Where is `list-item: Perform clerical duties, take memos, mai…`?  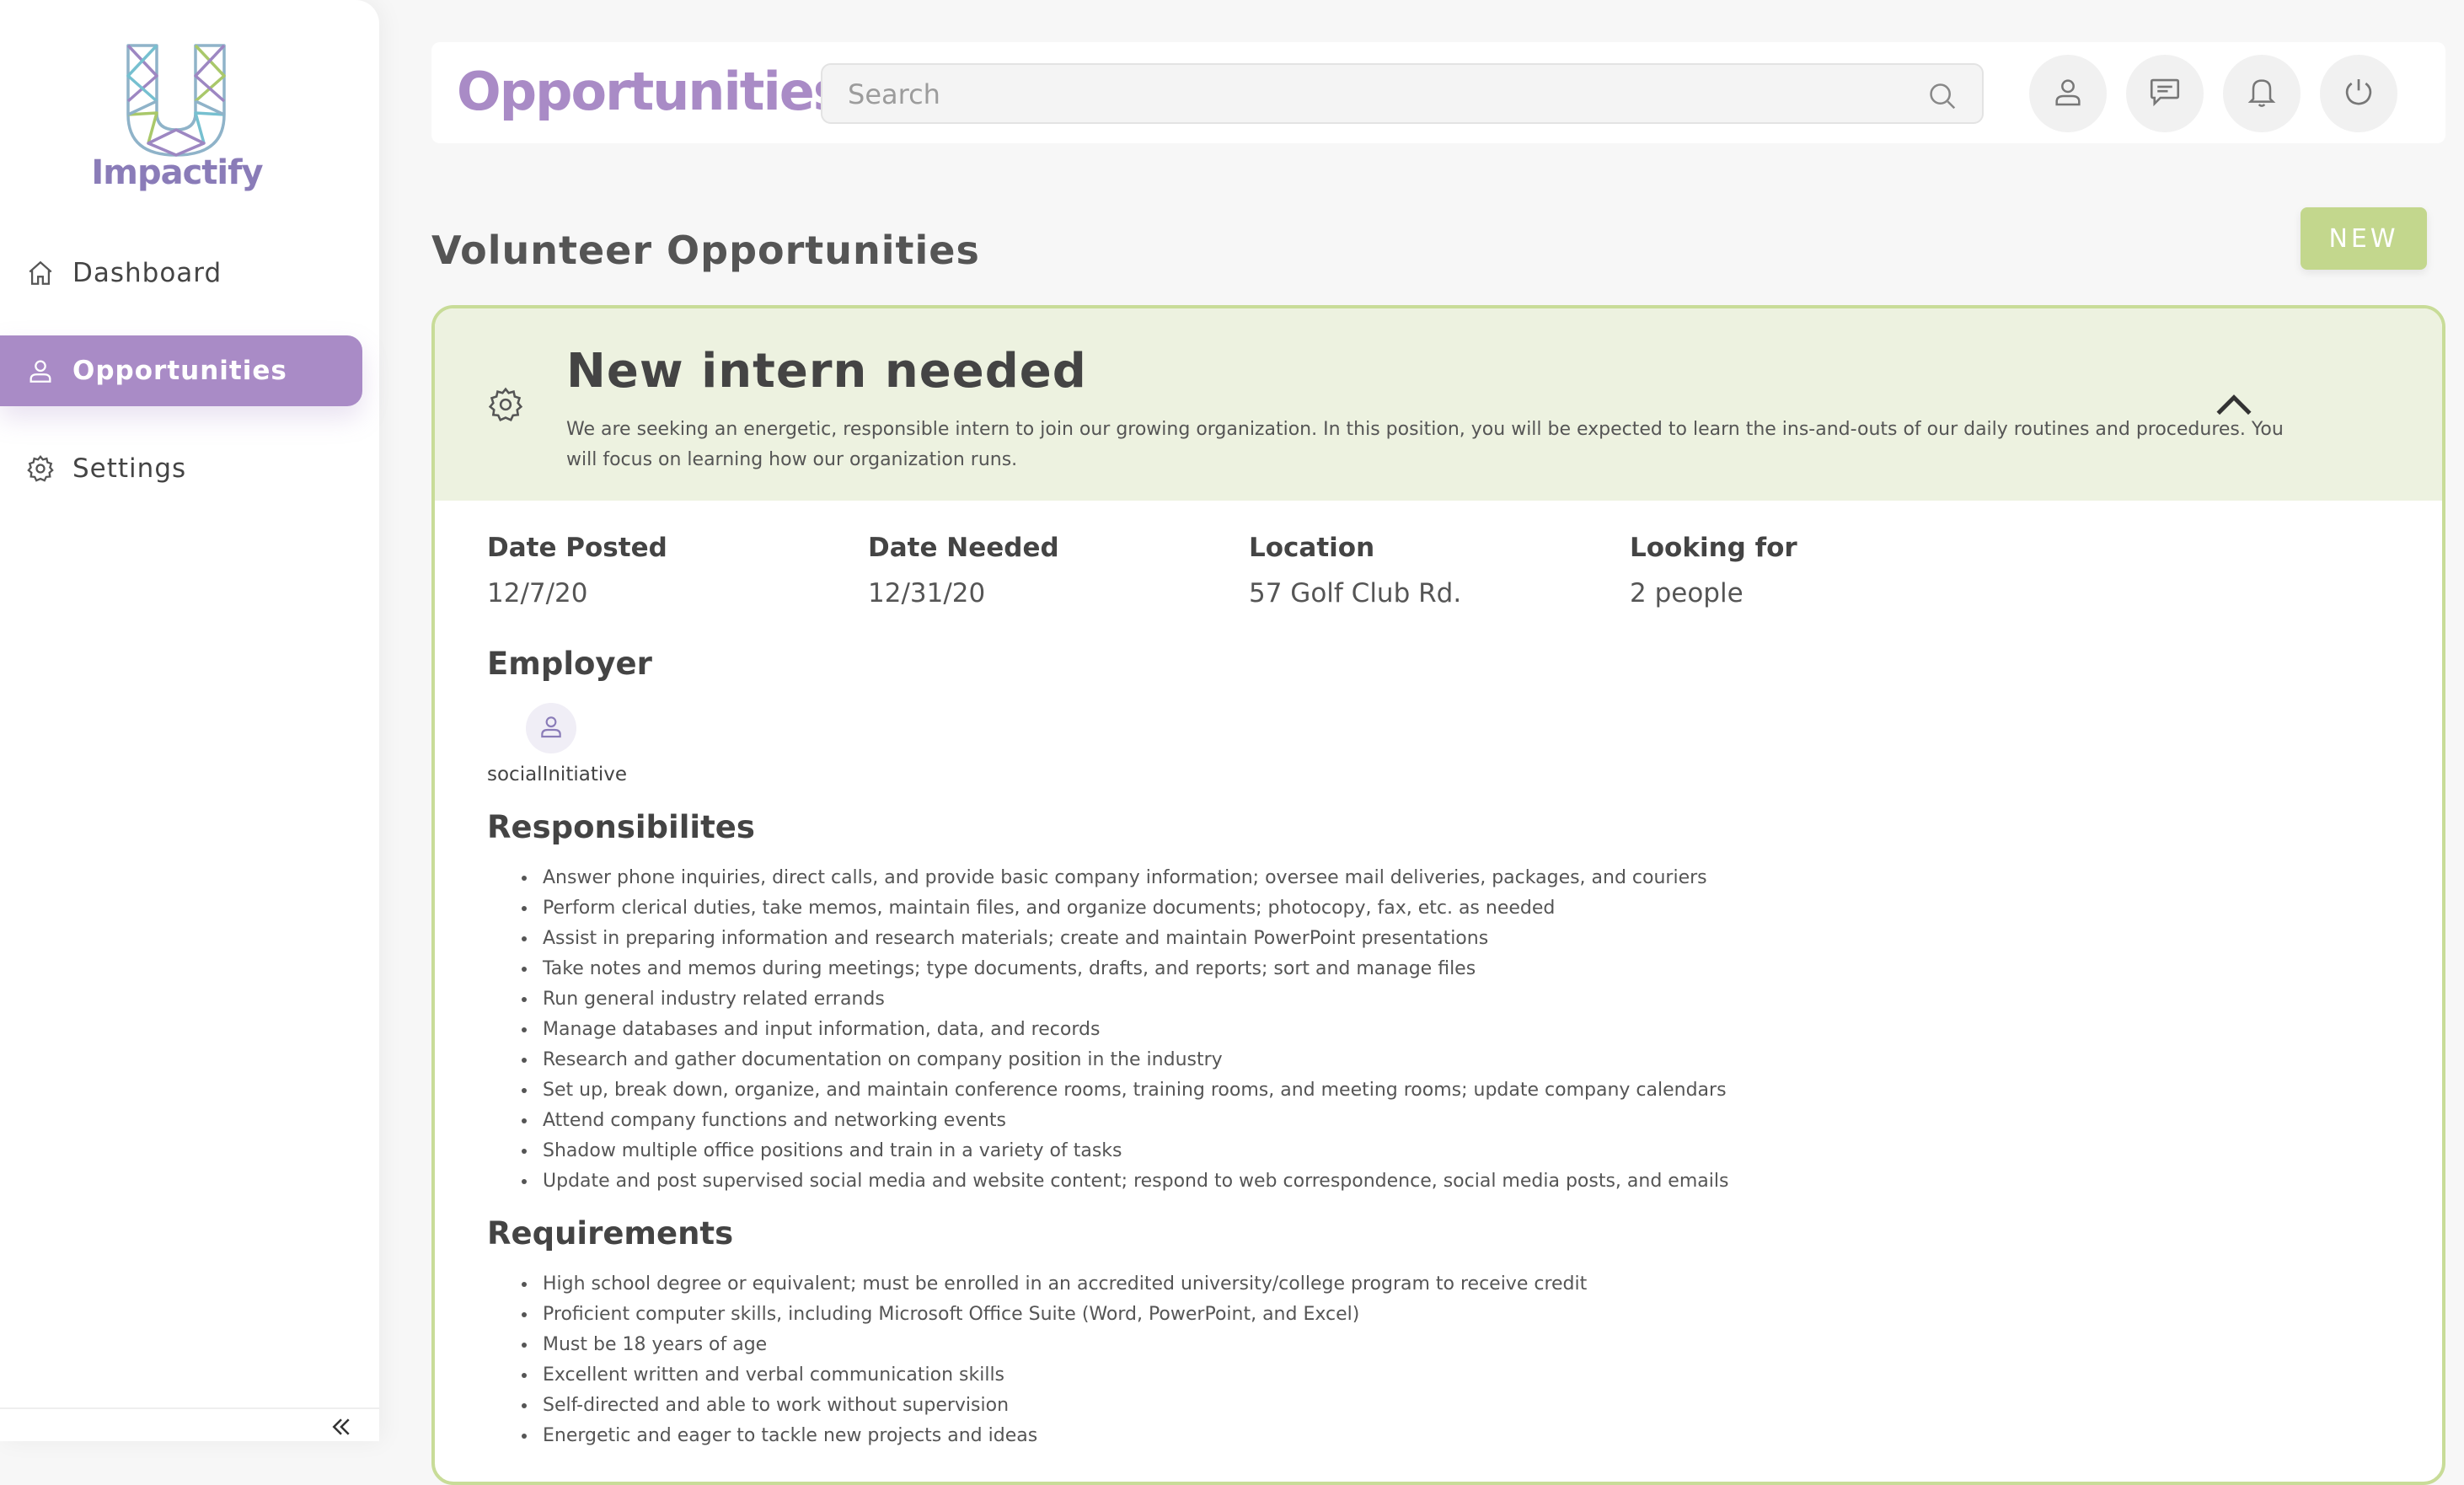 list-item: Perform clerical duties, take memos, mai… is located at coordinates (1133, 908).